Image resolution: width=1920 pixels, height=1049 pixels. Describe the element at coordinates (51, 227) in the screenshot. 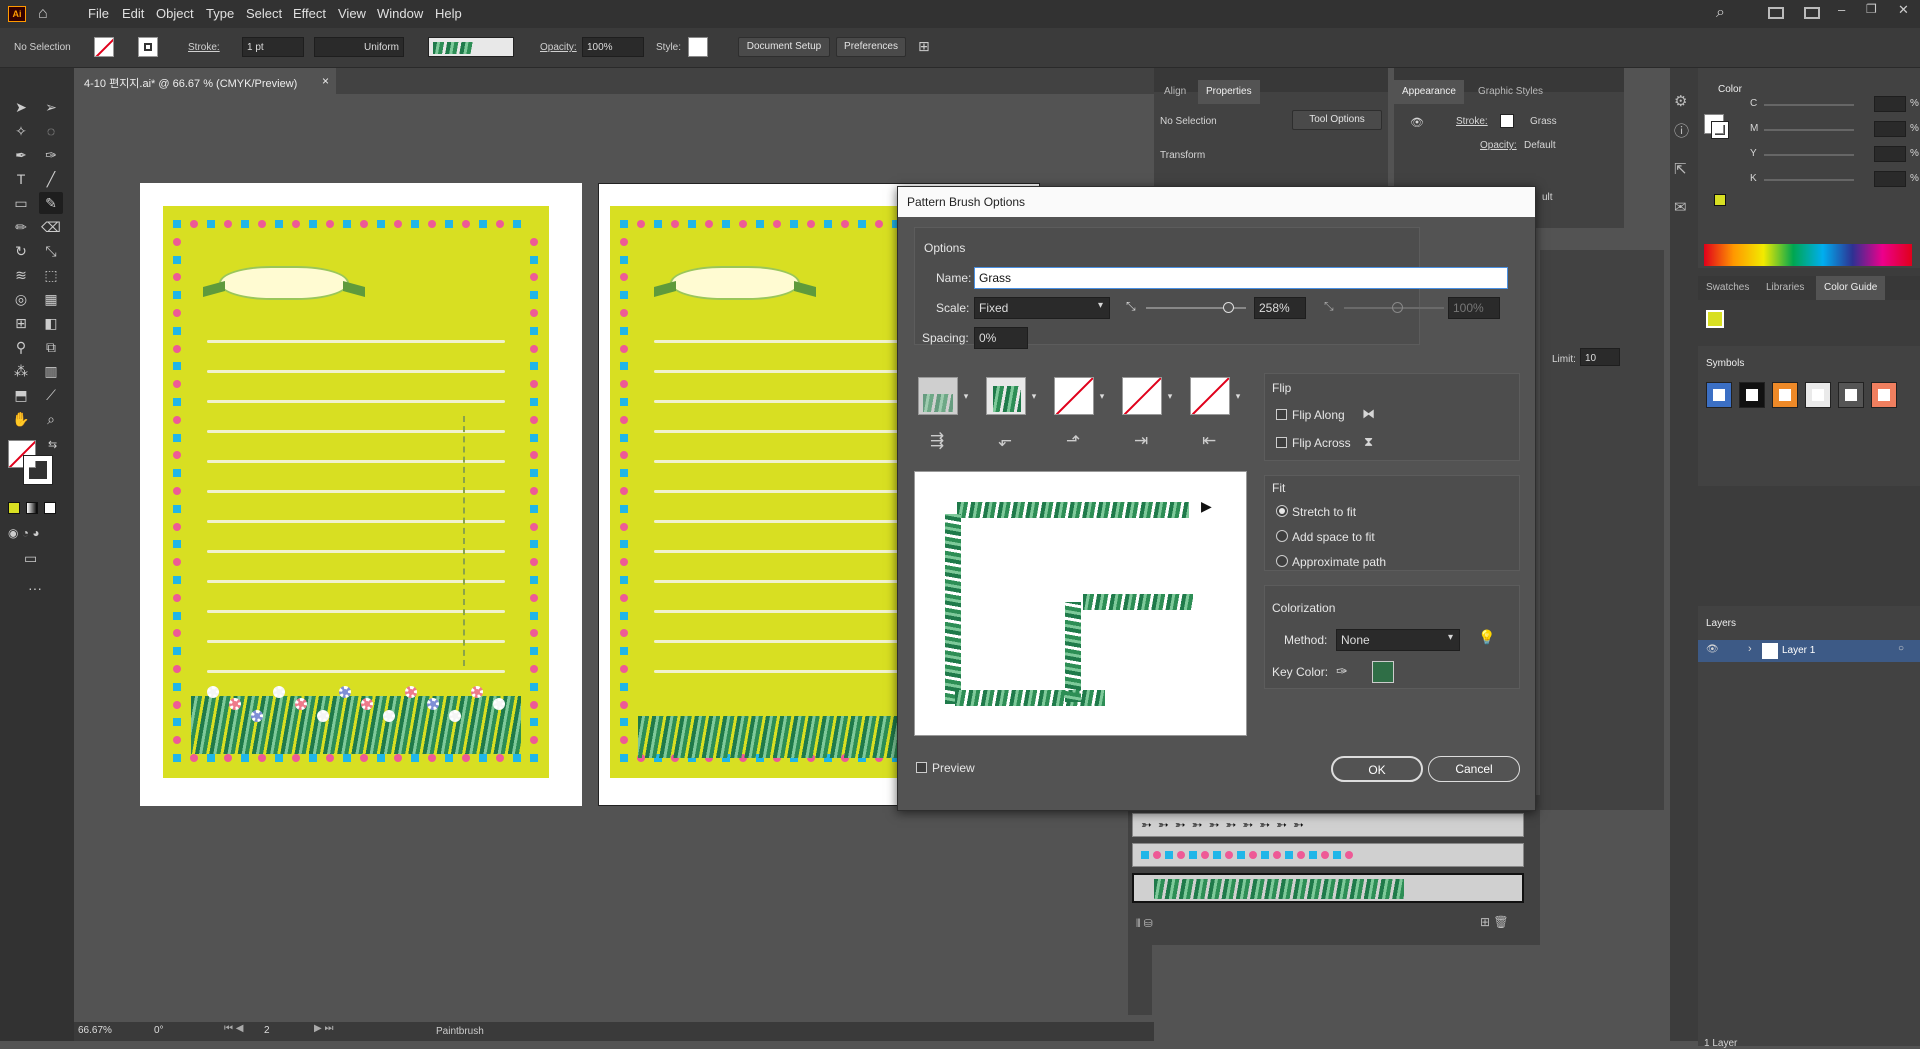

I see `eraser-tool-icon: ⌫` at that location.